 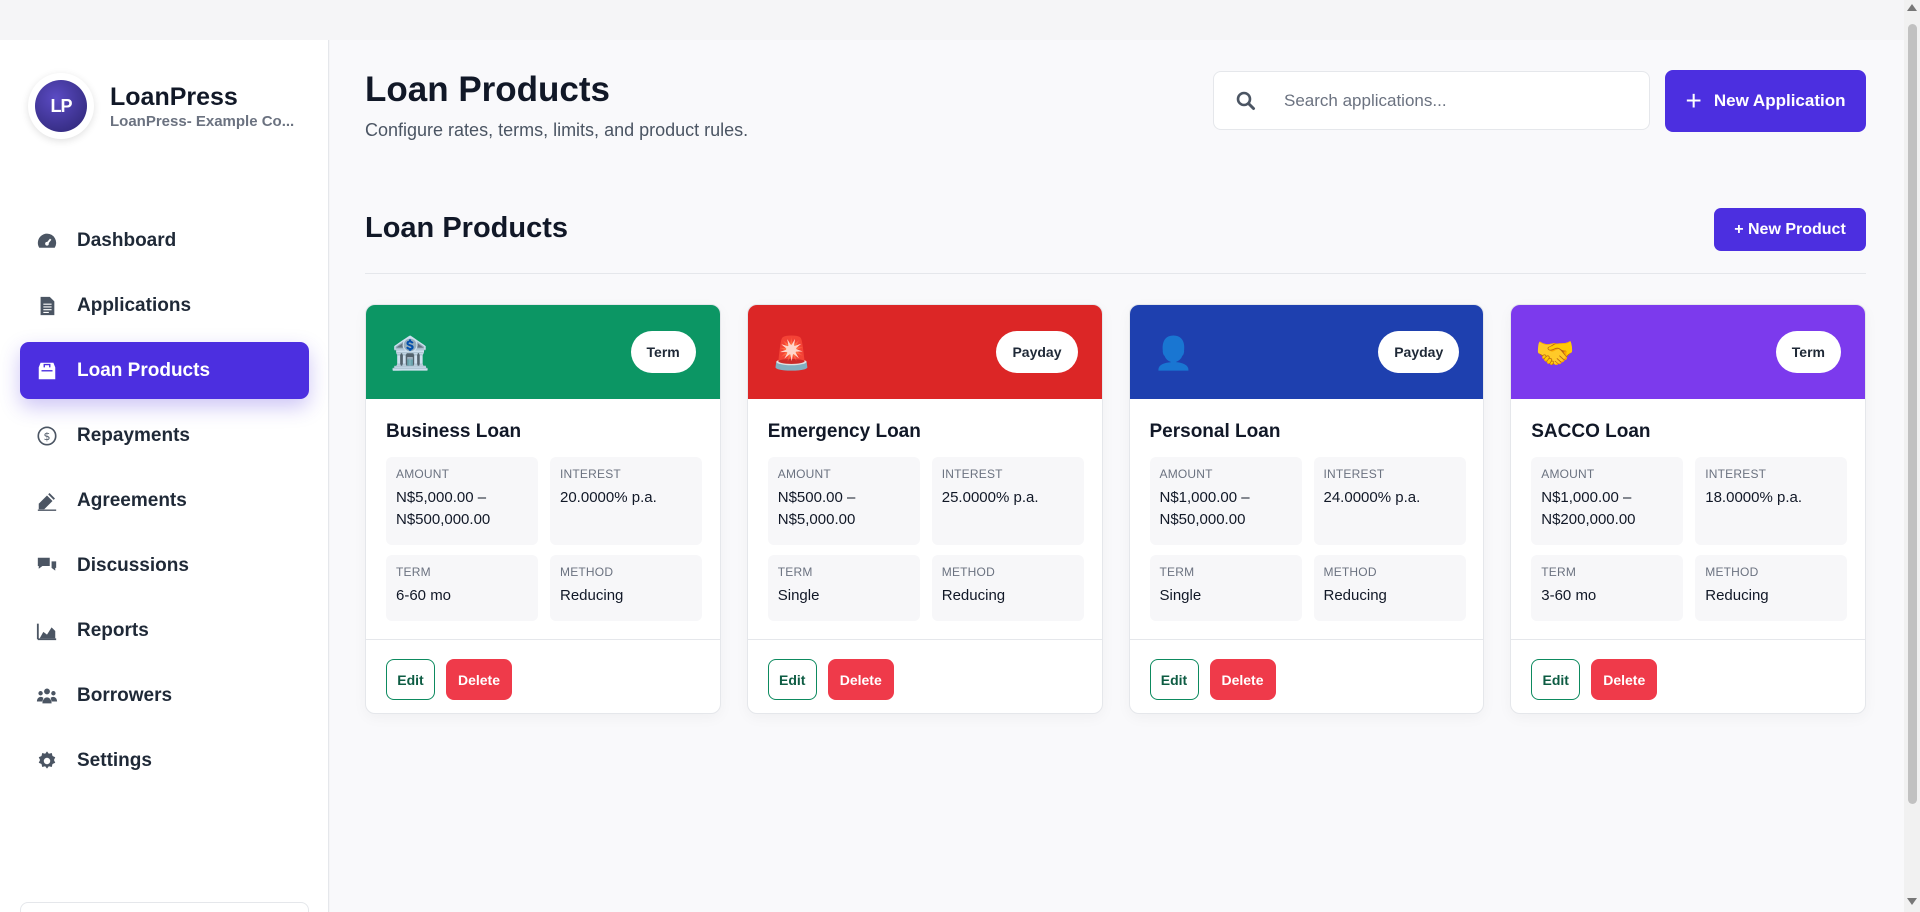 What do you see at coordinates (1912, 901) in the screenshot?
I see `scroll-down-arrow-icon` at bounding box center [1912, 901].